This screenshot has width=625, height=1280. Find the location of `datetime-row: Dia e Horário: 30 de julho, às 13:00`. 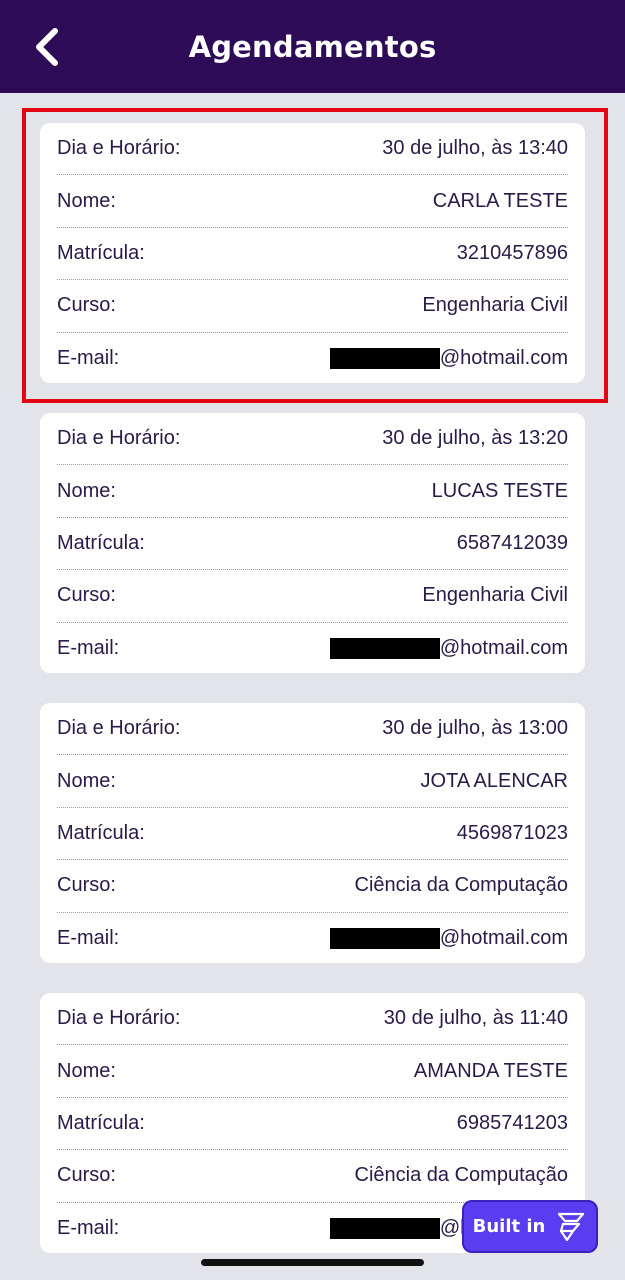

datetime-row: Dia e Horário: 30 de julho, às 13:00 is located at coordinates (312, 729).